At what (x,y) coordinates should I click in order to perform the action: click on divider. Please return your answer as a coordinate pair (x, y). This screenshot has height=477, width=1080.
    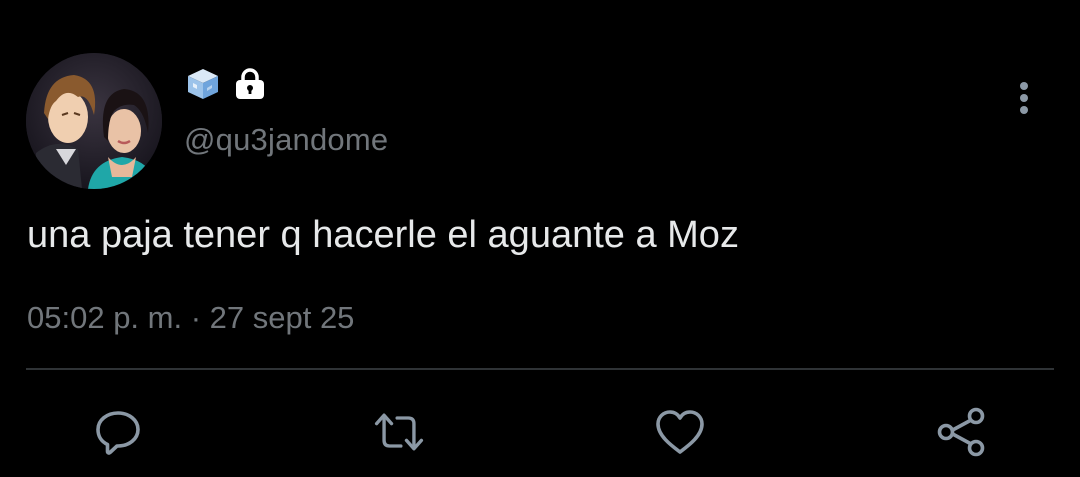
    Looking at the image, I should click on (540, 369).